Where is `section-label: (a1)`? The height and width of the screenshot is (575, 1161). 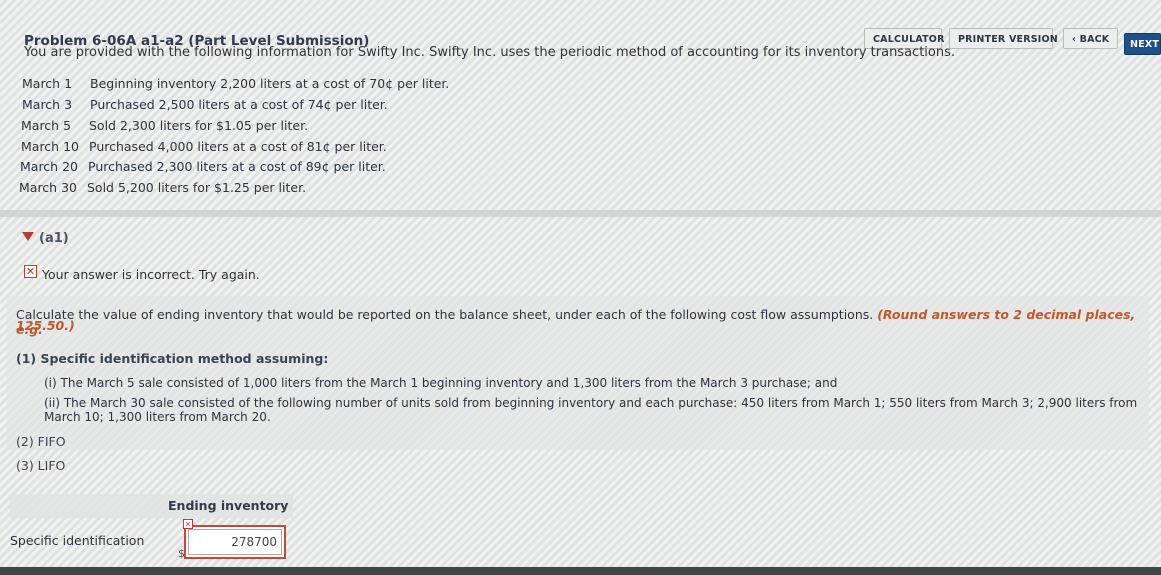
section-label: (a1) is located at coordinates (54, 238).